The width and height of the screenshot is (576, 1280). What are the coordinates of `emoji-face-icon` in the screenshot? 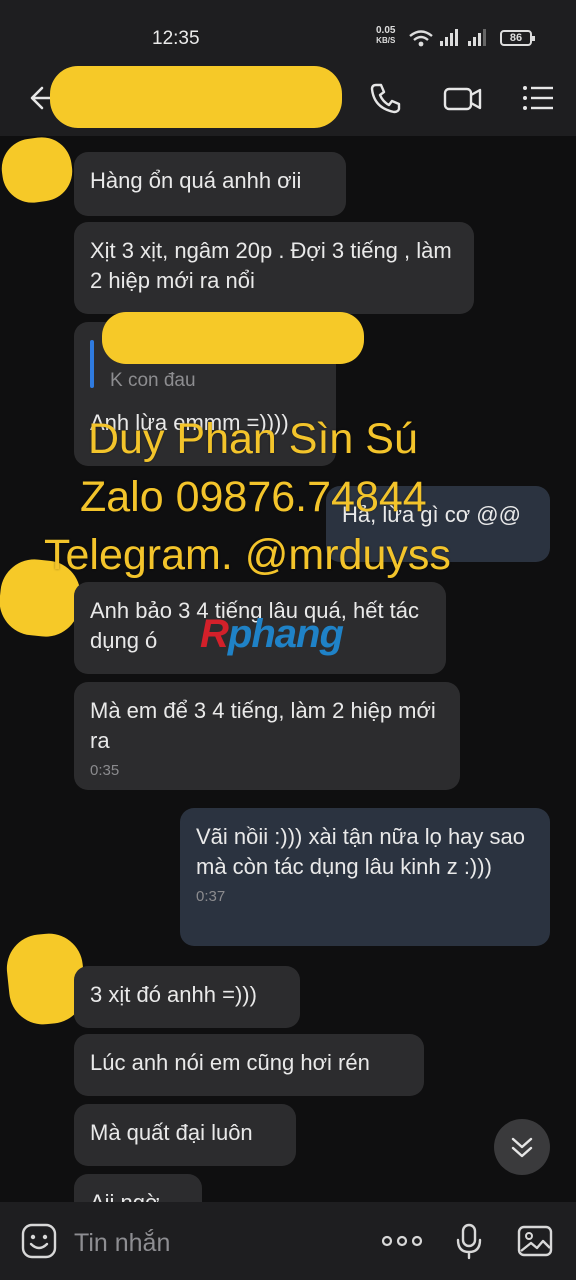 It's located at (39, 1241).